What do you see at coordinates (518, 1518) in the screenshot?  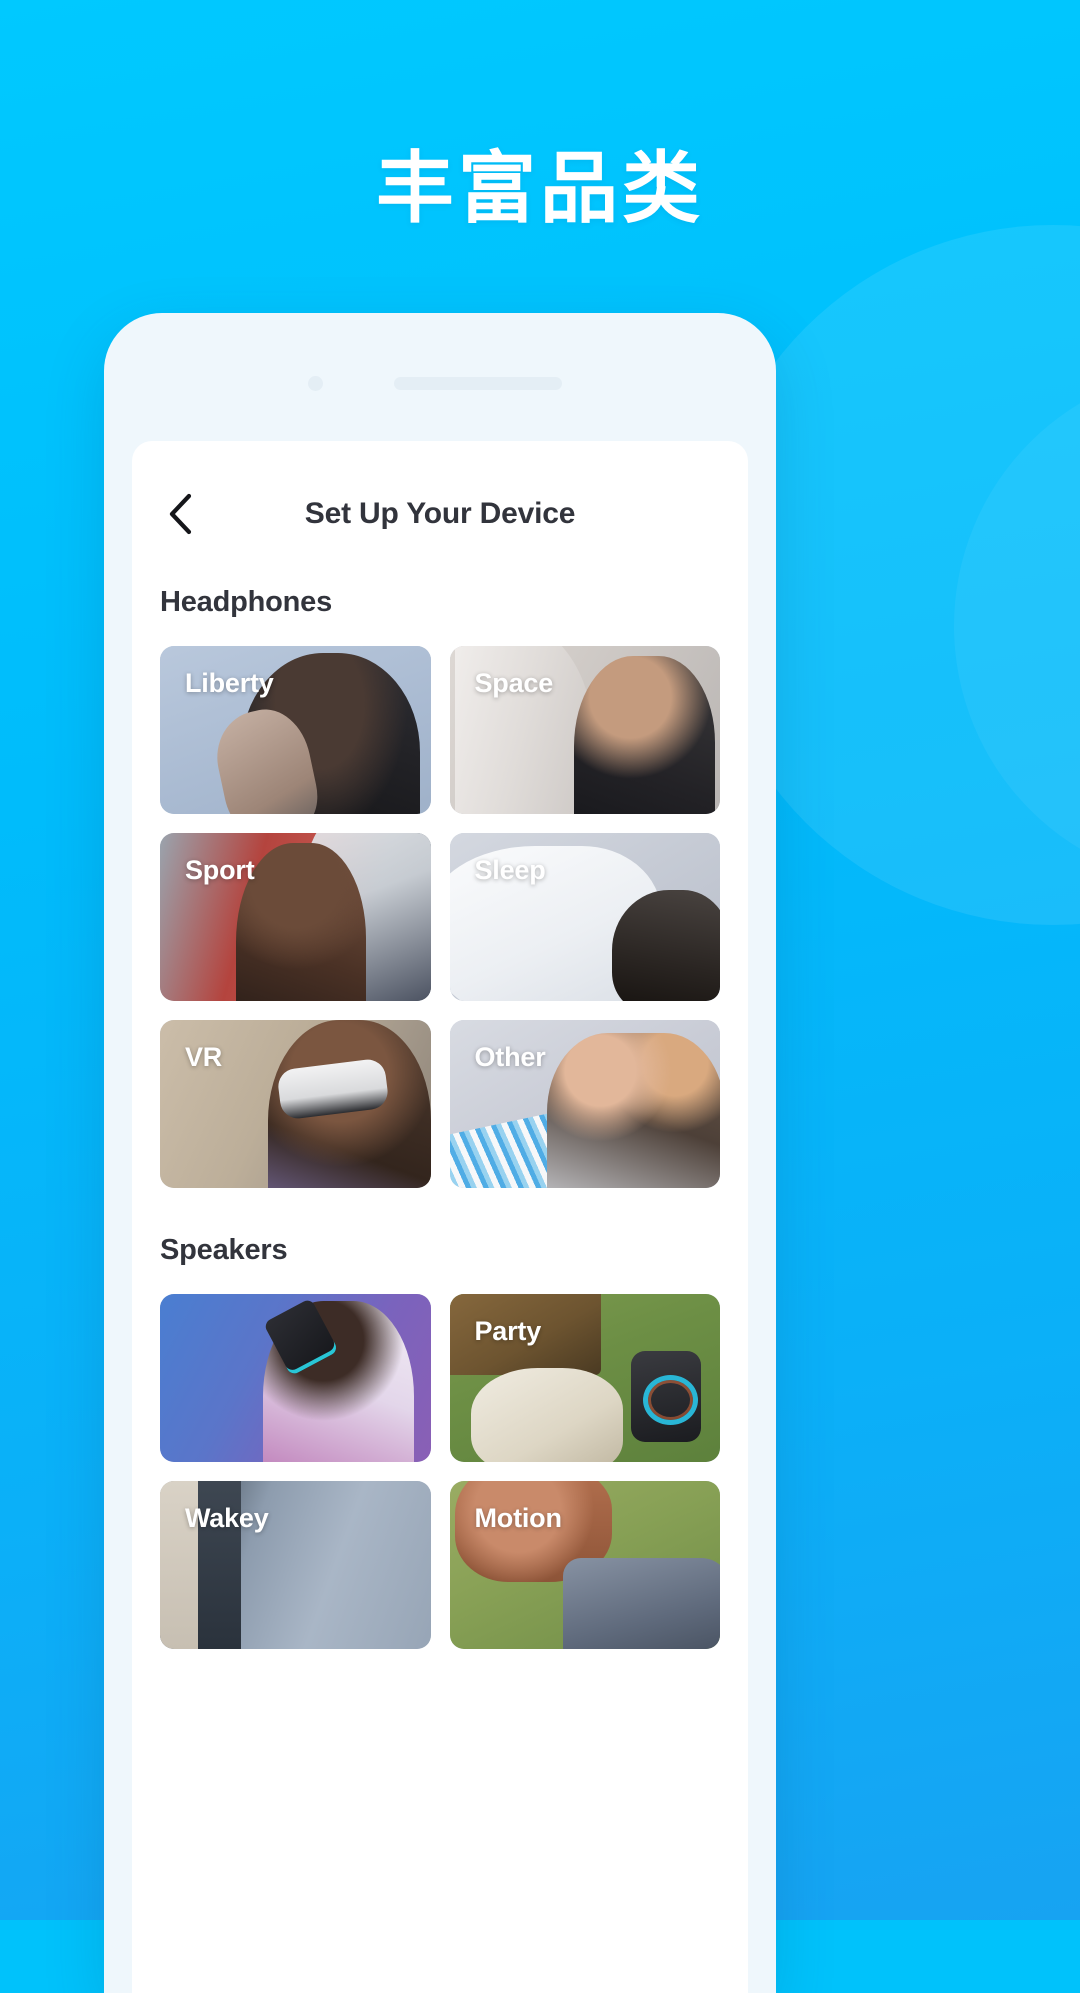 I see `card-label: Motion` at bounding box center [518, 1518].